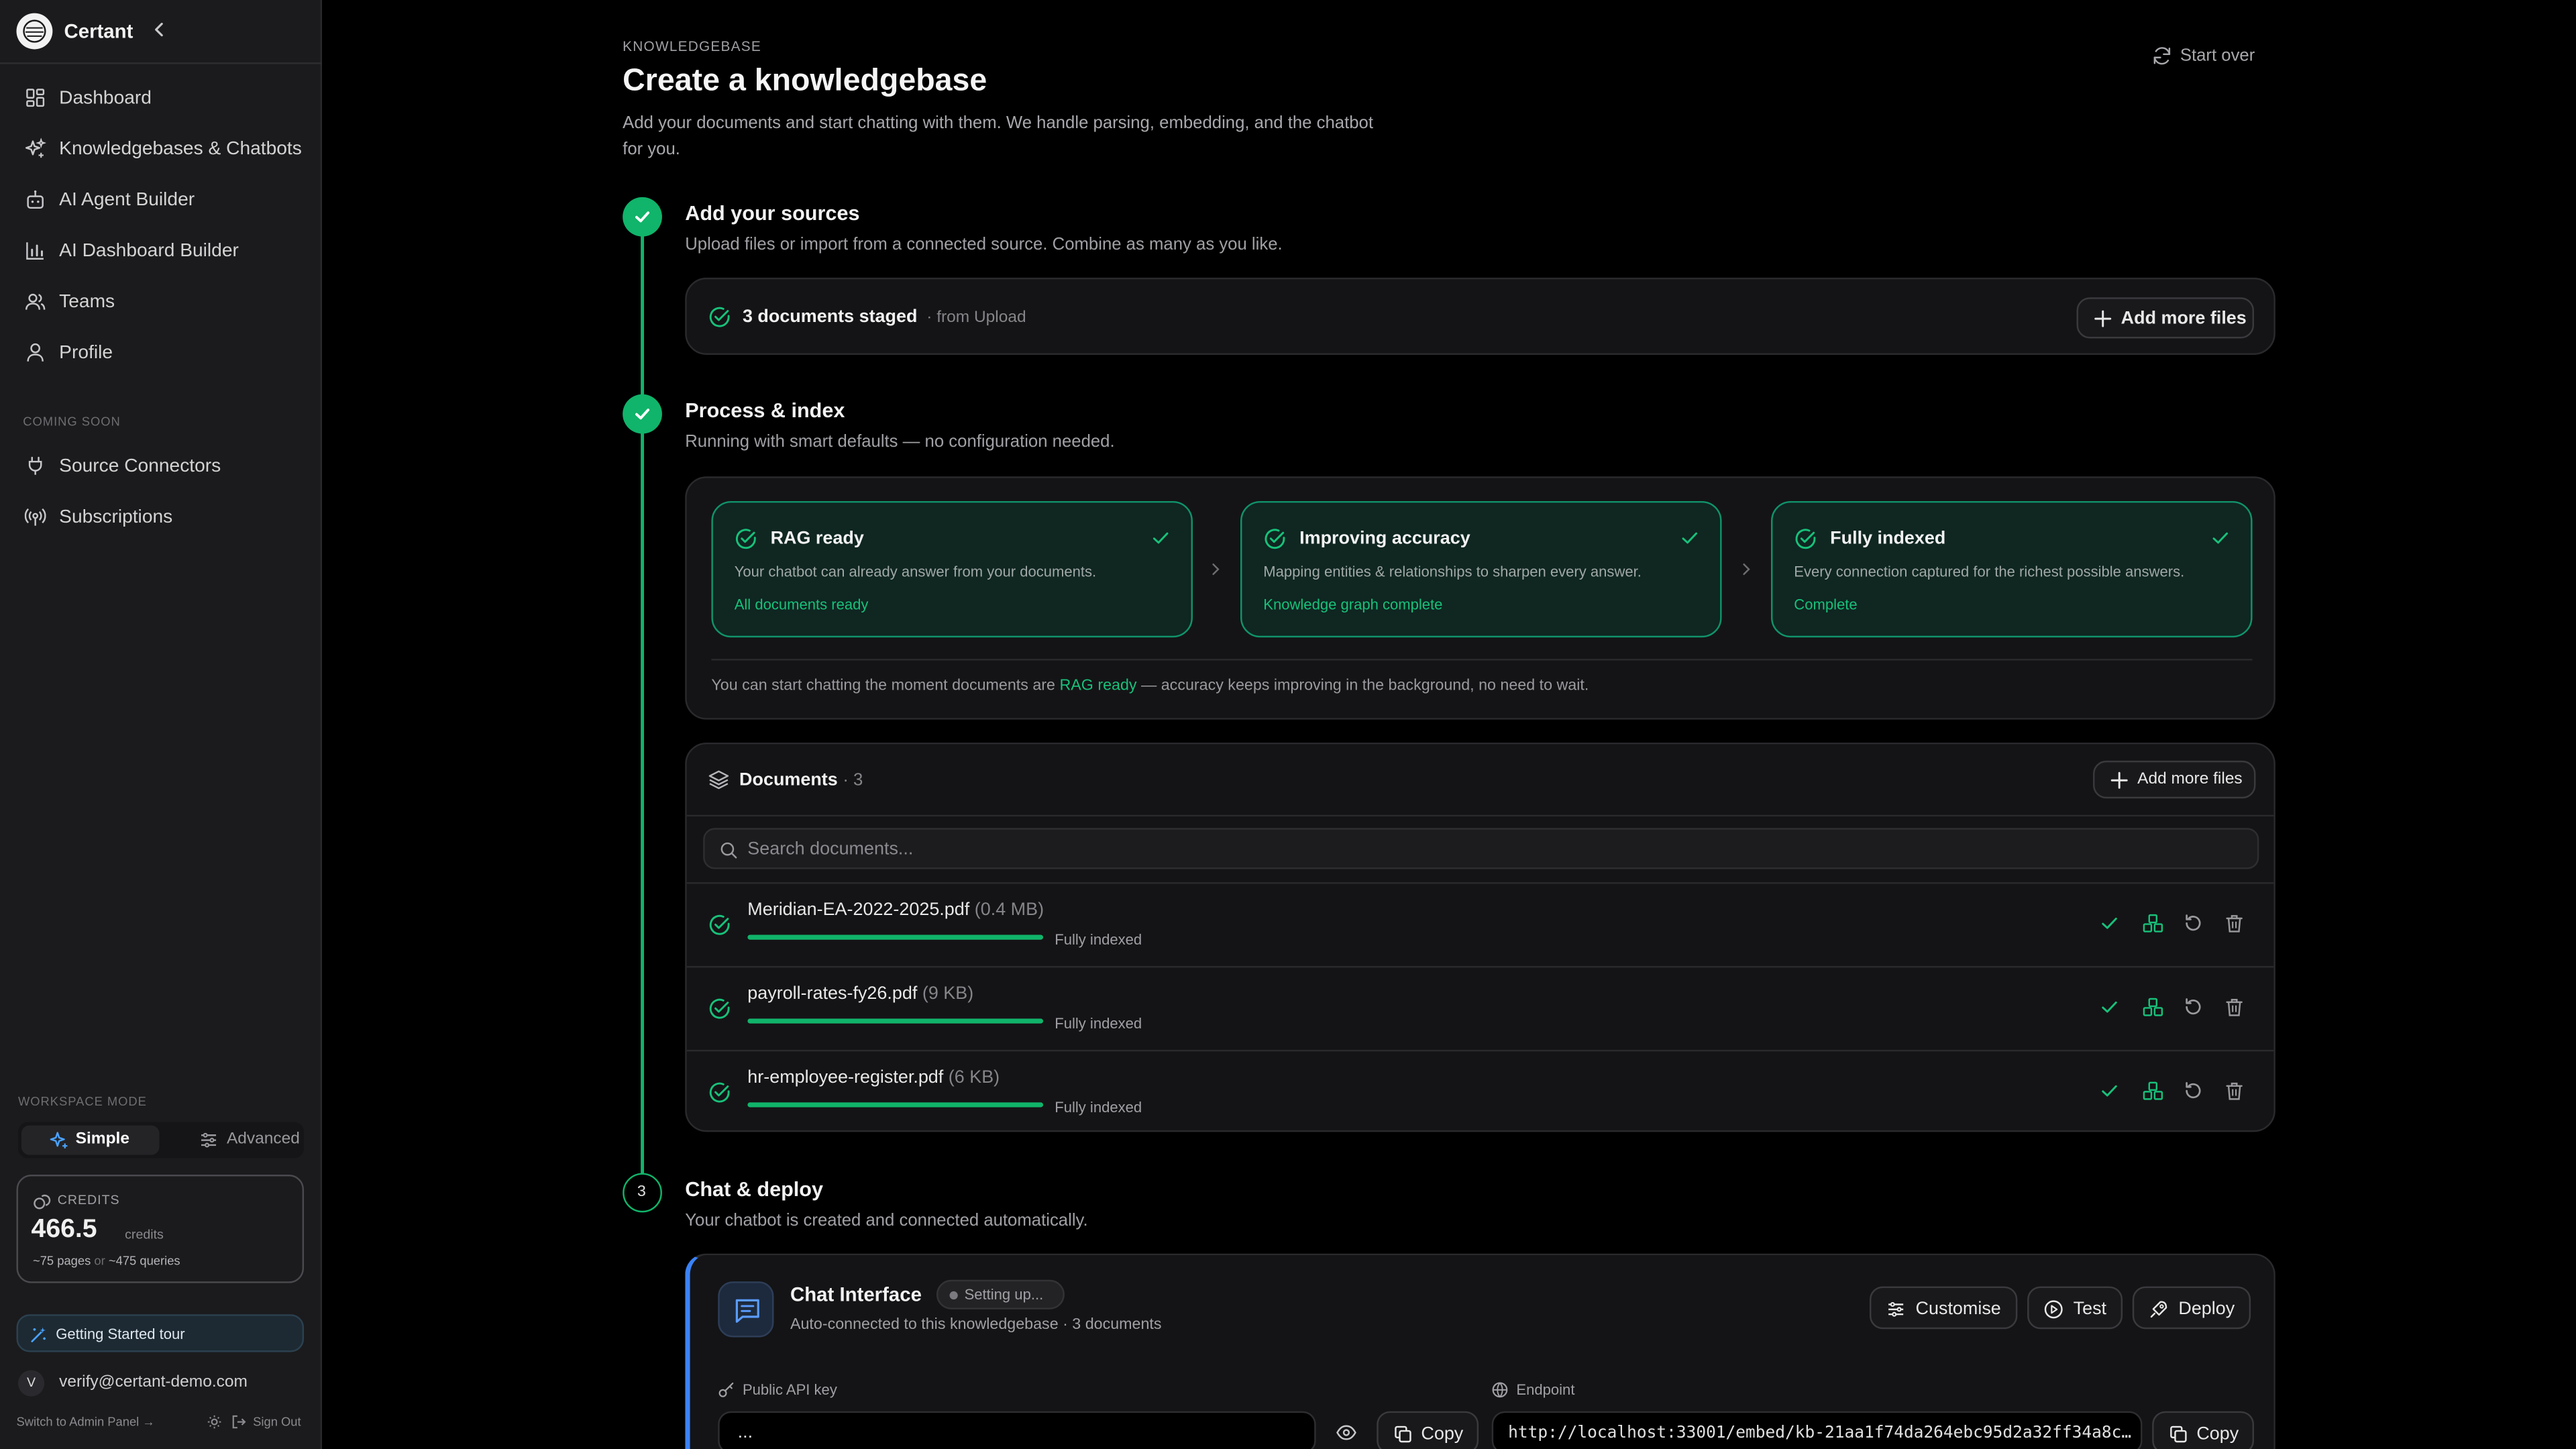 This screenshot has width=2576, height=1449. What do you see at coordinates (830, 317) in the screenshot?
I see `staged-count: 3 documents staged` at bounding box center [830, 317].